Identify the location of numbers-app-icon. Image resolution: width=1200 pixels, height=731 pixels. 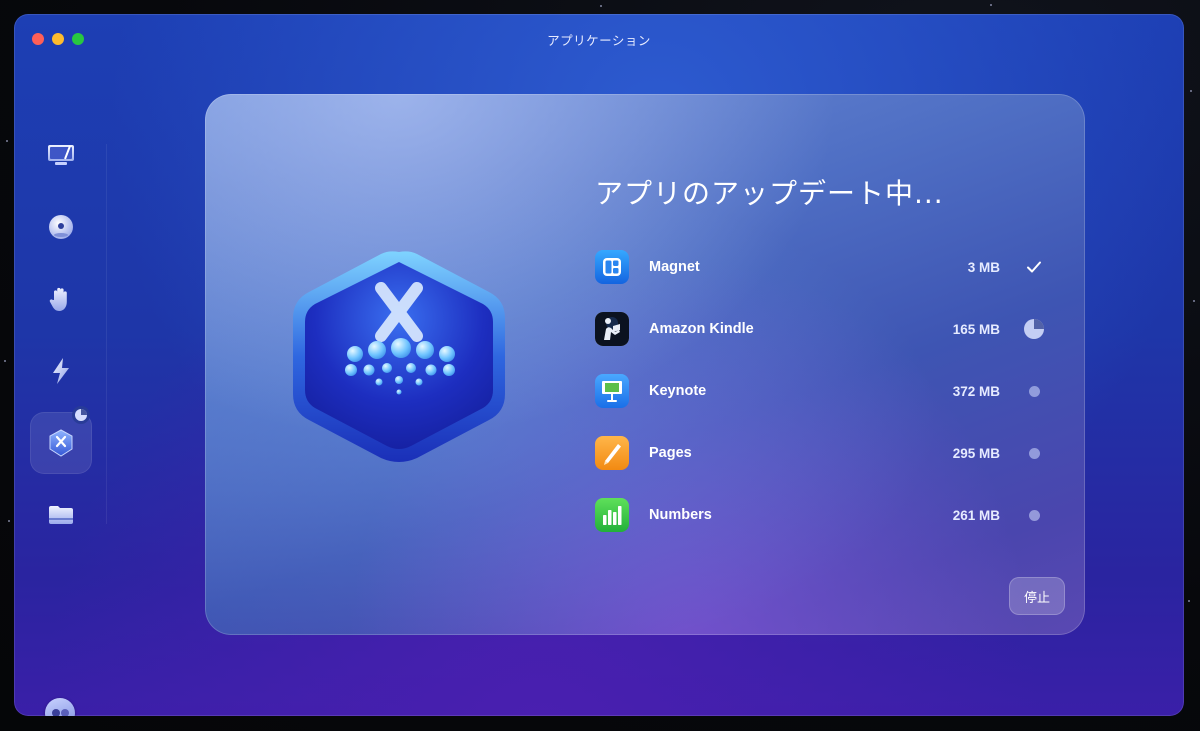
(612, 515).